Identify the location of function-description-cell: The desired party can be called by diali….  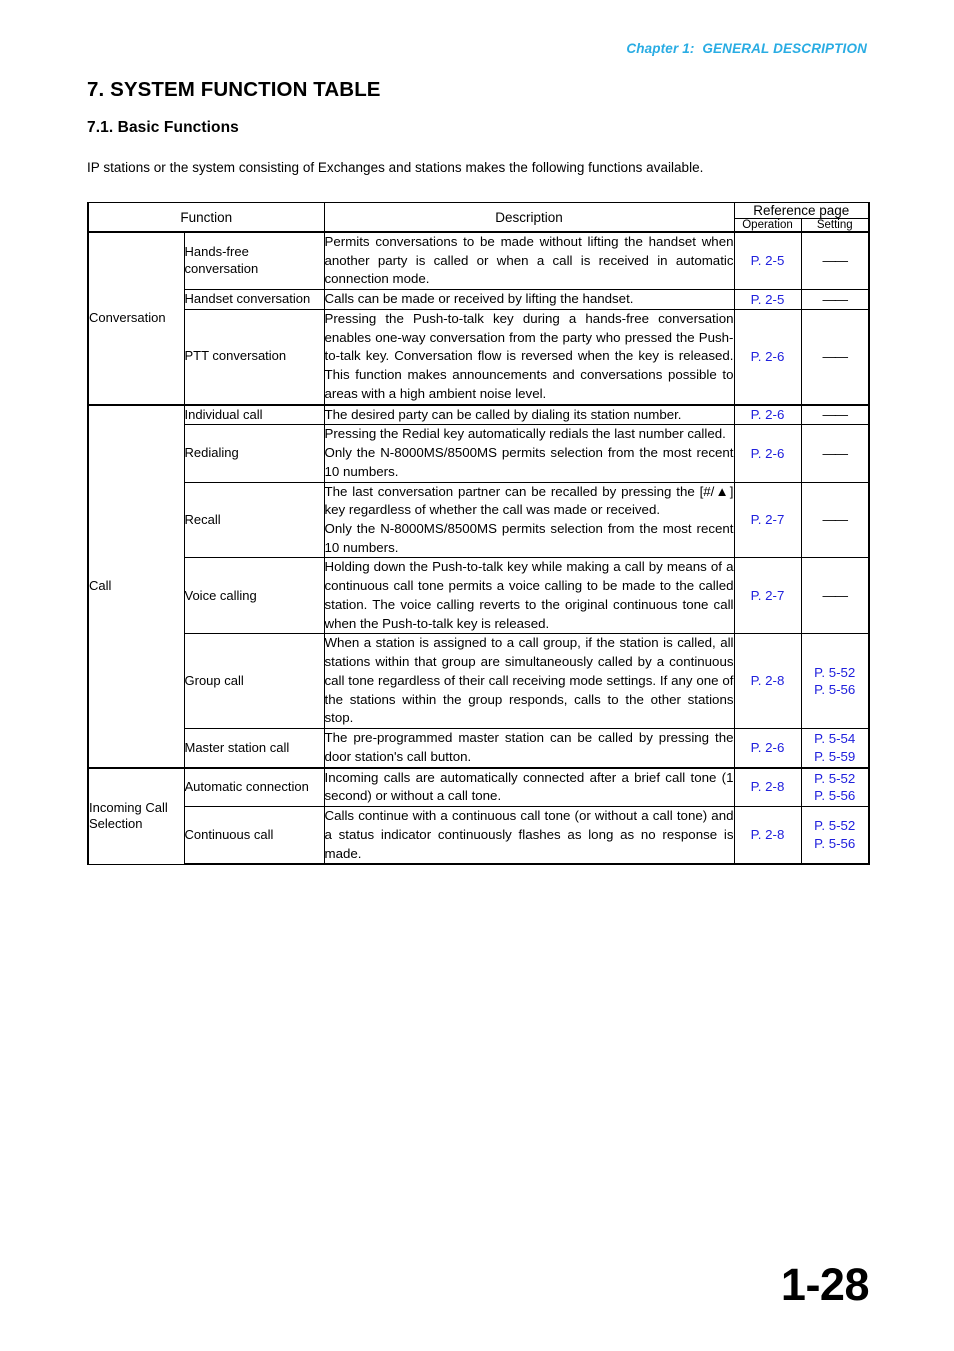
(529, 414).